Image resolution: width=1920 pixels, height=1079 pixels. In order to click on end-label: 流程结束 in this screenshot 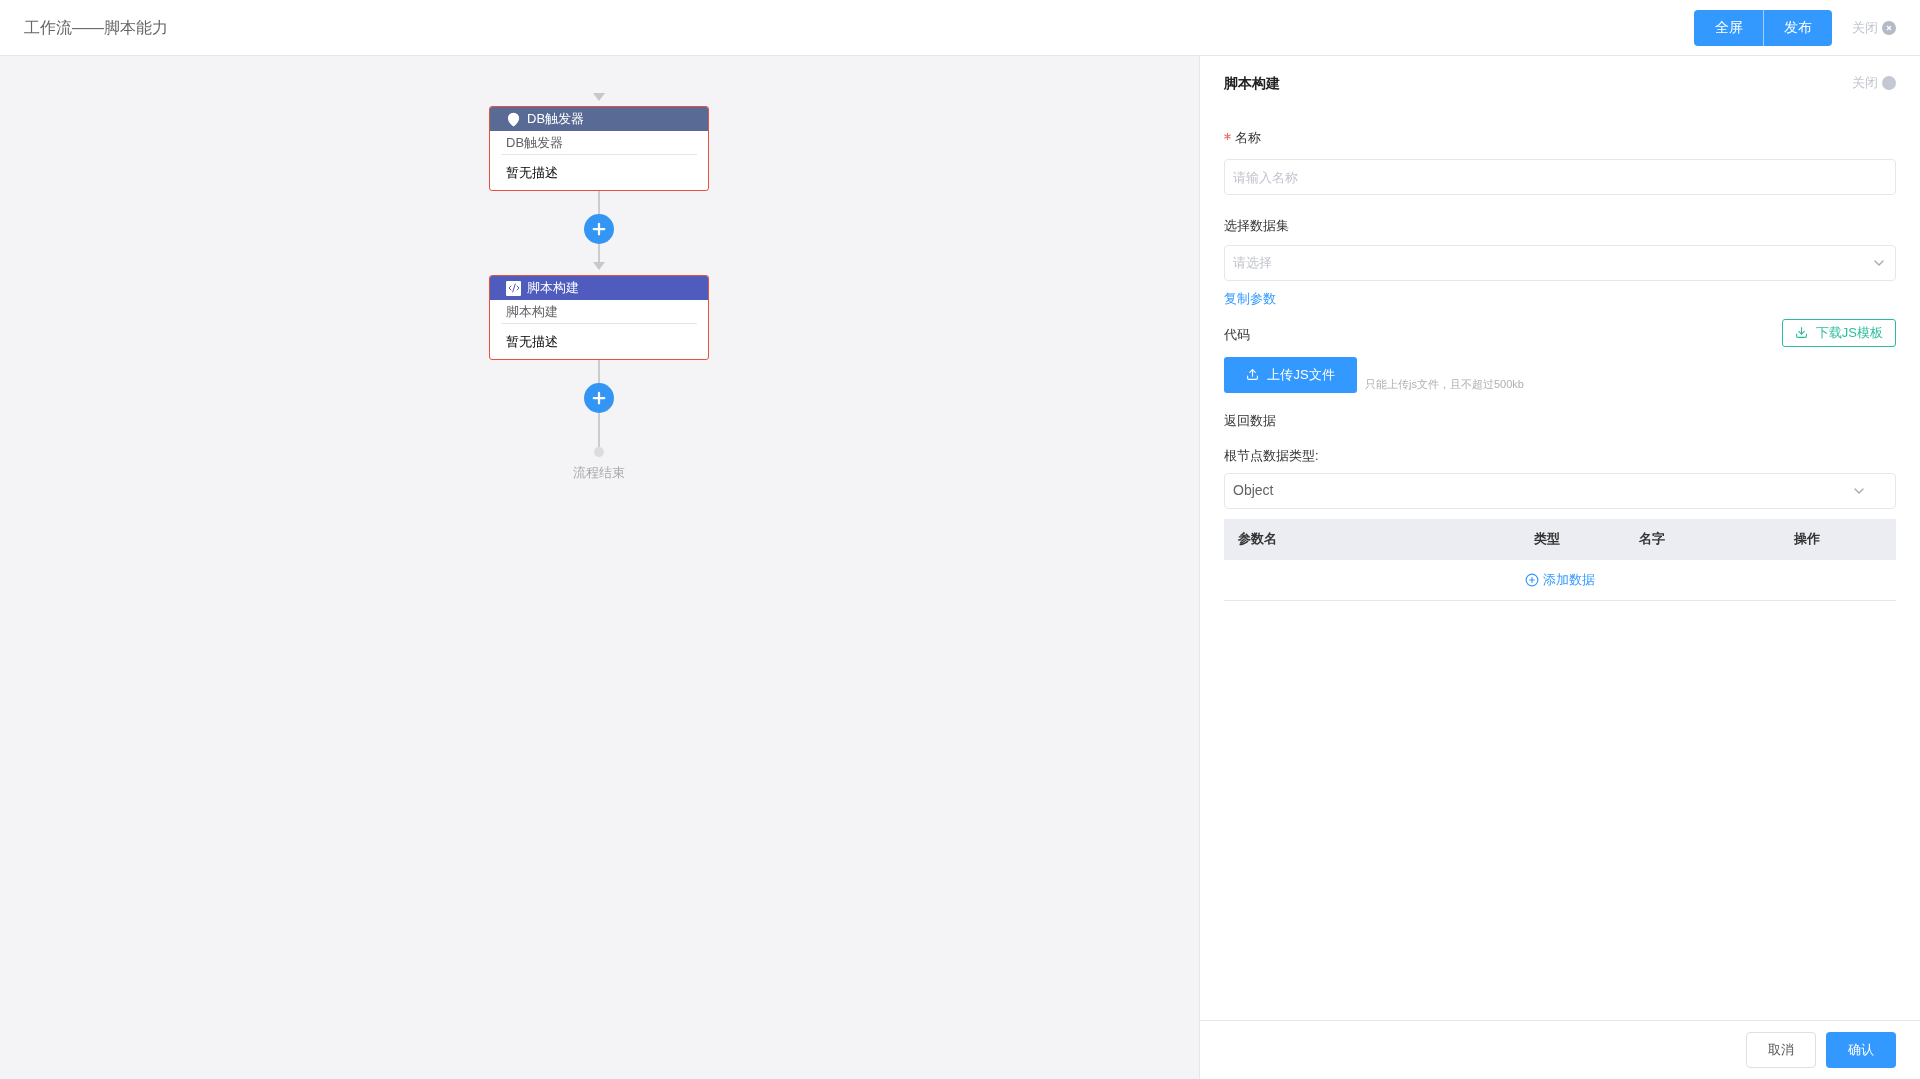, I will do `click(599, 473)`.